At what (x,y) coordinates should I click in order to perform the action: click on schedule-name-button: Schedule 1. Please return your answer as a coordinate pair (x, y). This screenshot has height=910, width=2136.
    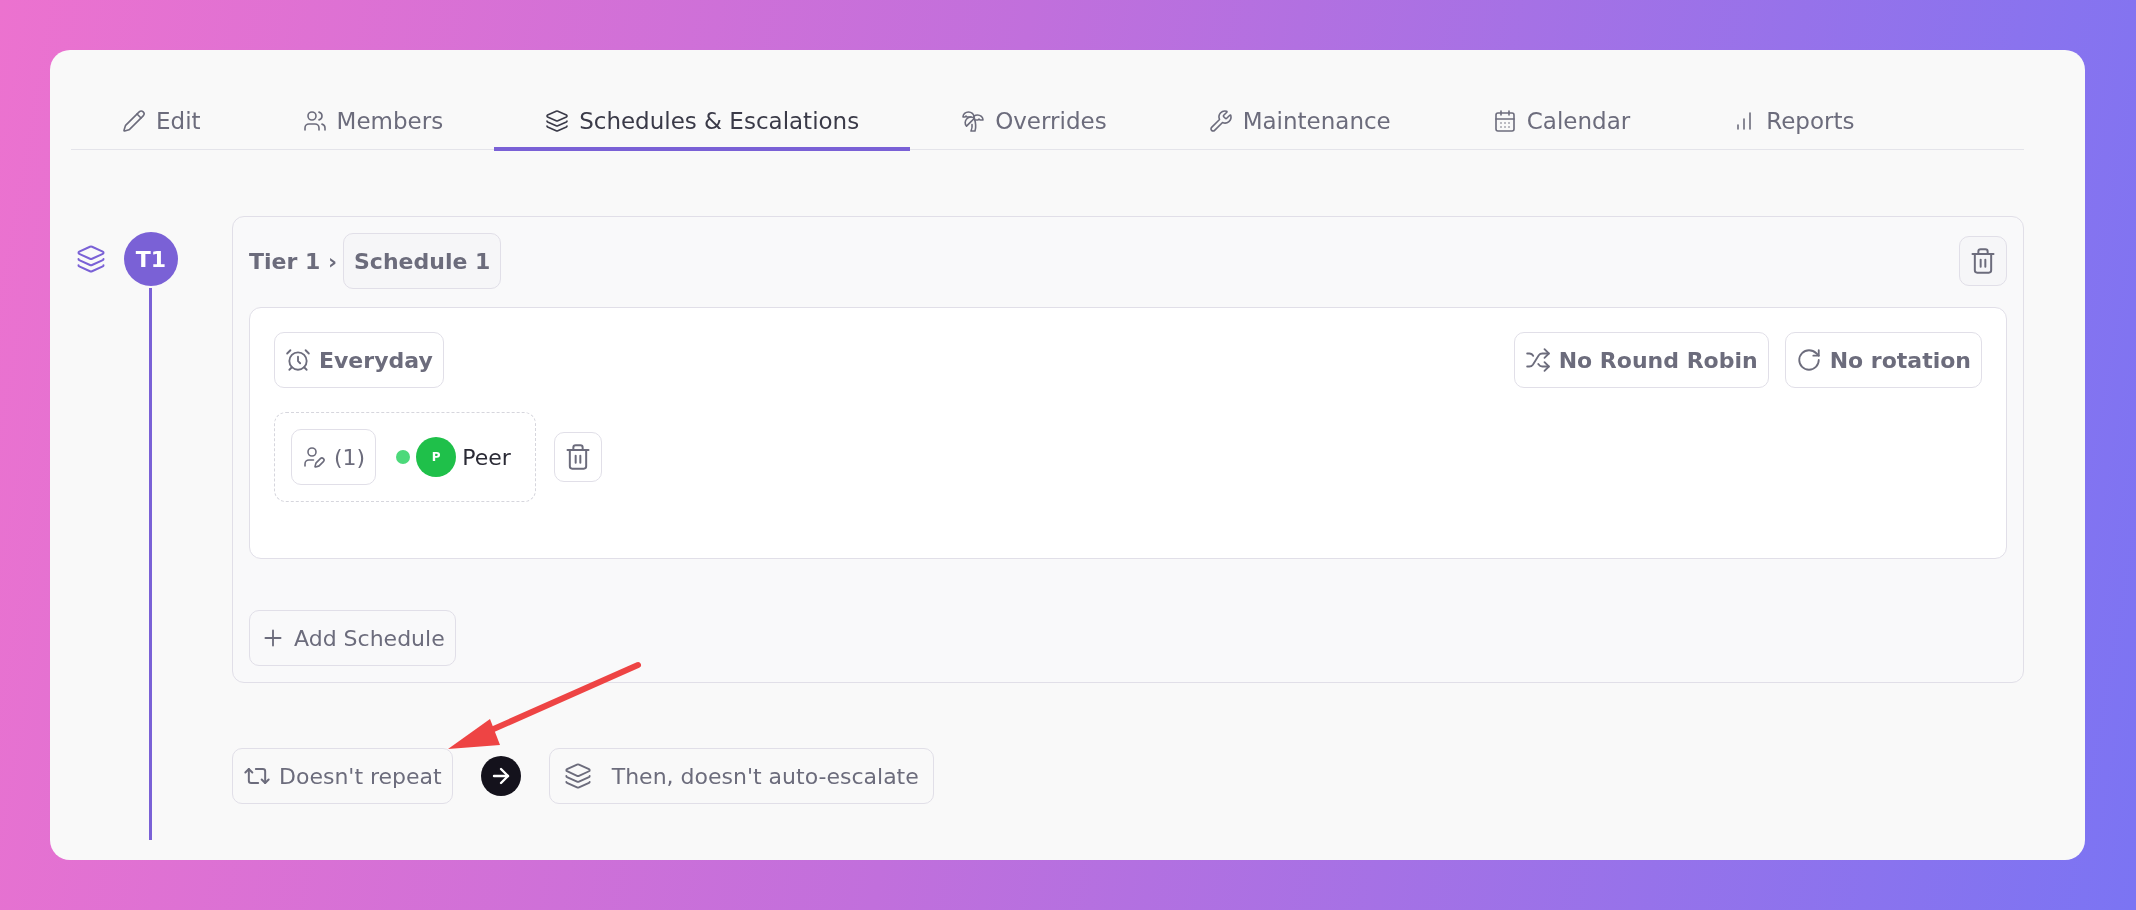
    Looking at the image, I should click on (422, 261).